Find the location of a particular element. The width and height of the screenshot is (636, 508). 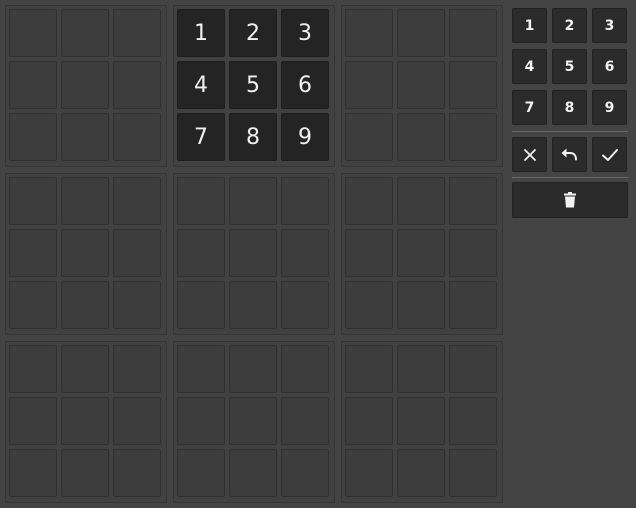

board-cell: 4 is located at coordinates (201, 85).